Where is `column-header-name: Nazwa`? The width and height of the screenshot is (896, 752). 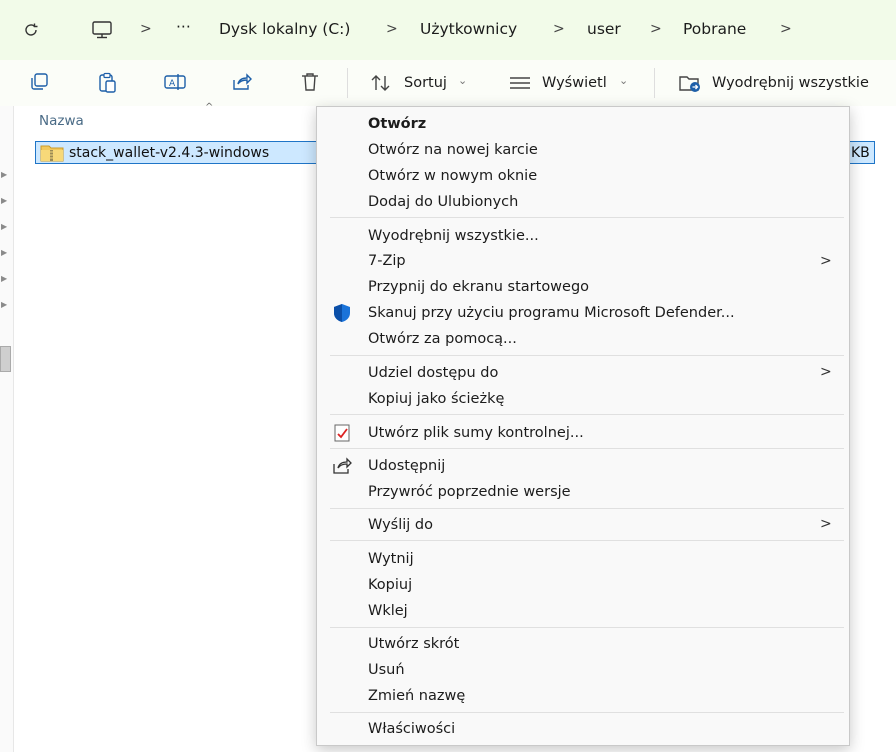 column-header-name: Nazwa is located at coordinates (61, 121).